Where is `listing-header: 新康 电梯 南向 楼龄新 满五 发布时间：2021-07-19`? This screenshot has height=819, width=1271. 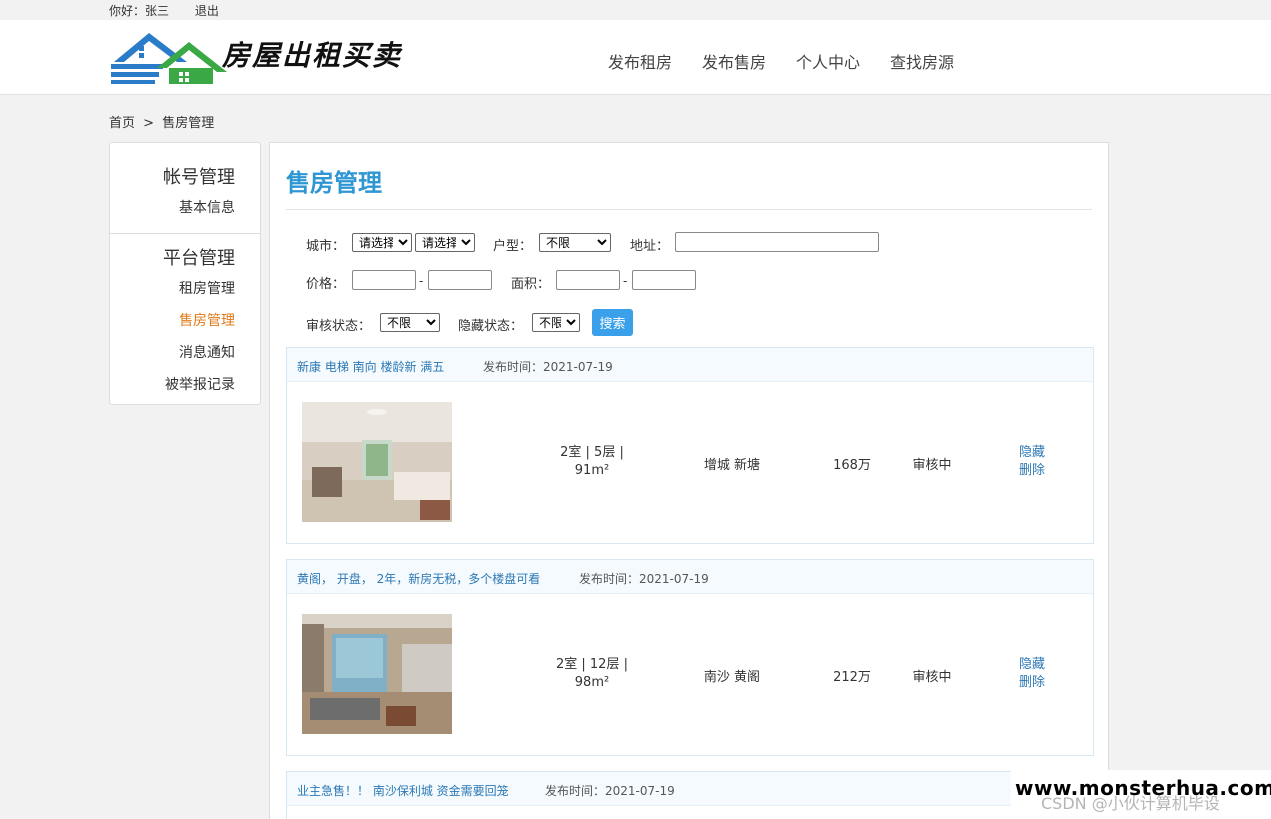 listing-header: 新康 电梯 南向 楼龄新 满五 发布时间：2021-07-19 is located at coordinates (690, 365).